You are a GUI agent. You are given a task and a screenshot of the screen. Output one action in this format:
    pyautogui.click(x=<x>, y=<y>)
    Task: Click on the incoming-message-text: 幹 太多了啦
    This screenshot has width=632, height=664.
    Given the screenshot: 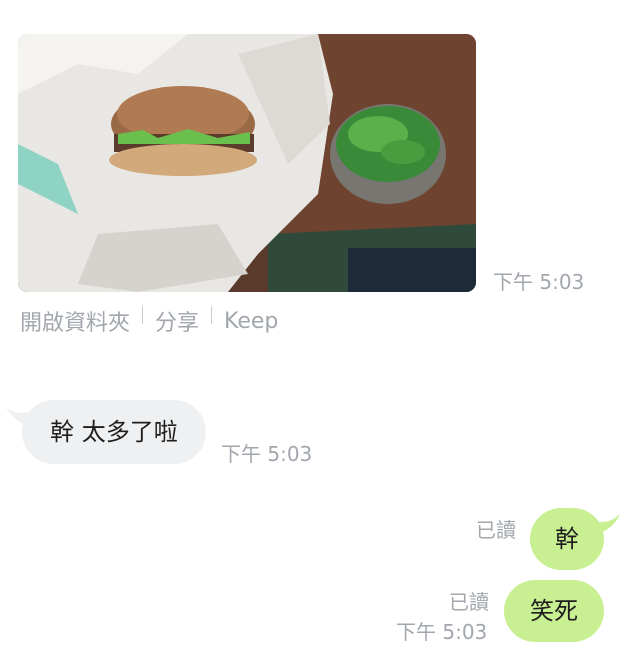 What is the action you would take?
    pyautogui.click(x=114, y=432)
    